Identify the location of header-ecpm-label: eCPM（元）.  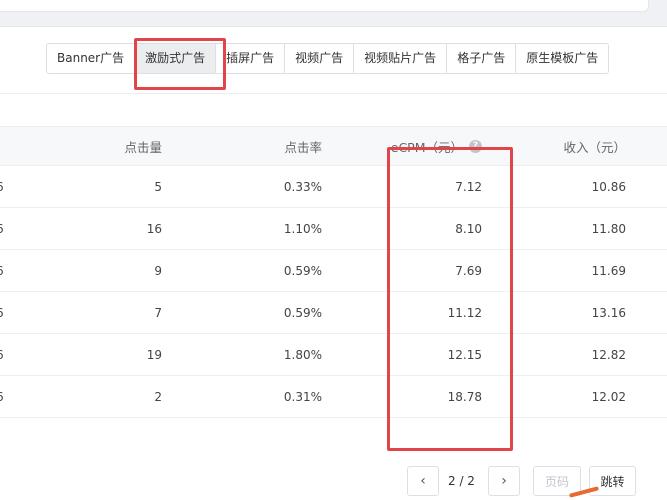
(426, 147).